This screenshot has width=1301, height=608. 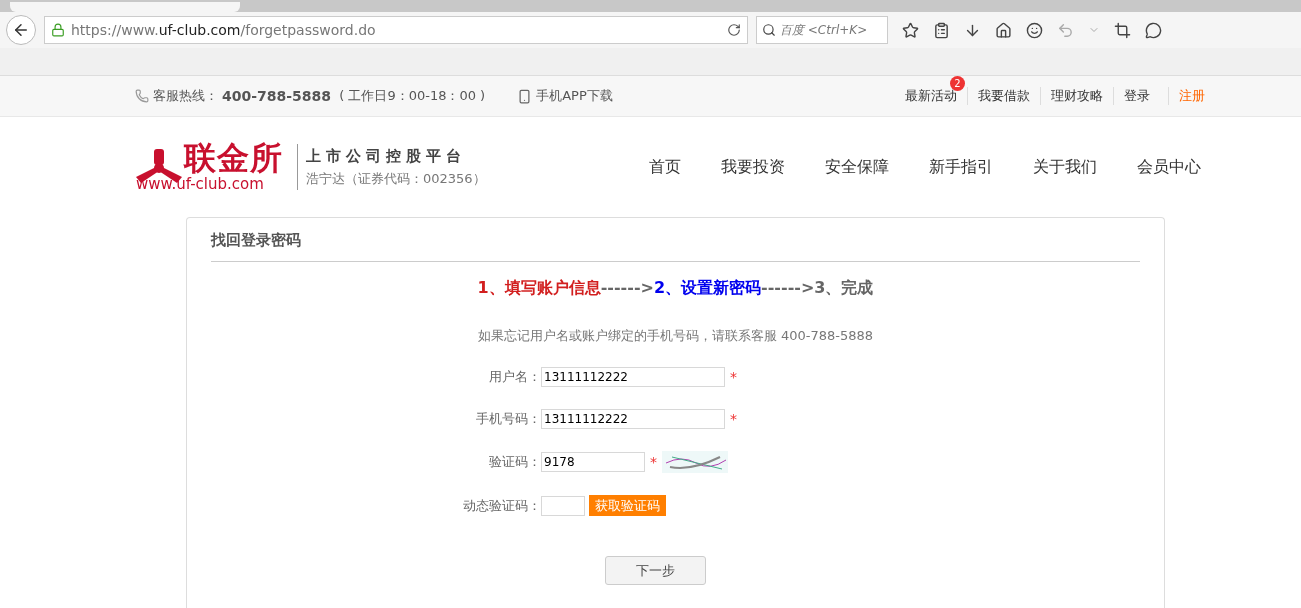 What do you see at coordinates (961, 167) in the screenshot?
I see `nav-link: 新手指引` at bounding box center [961, 167].